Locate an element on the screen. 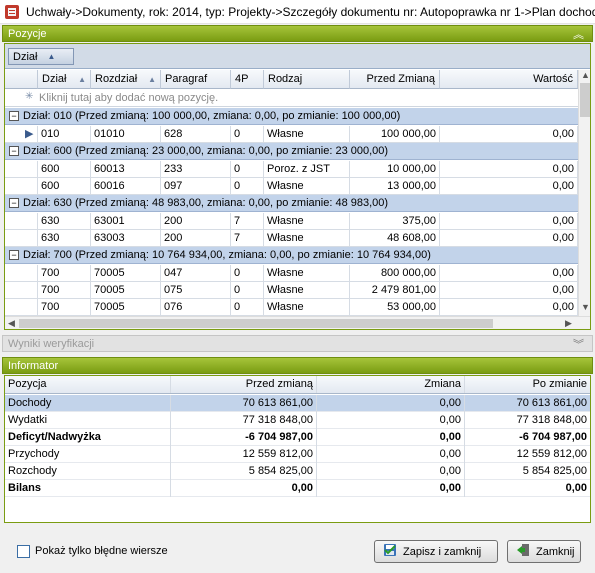 Image resolution: width=595 pixels, height=573 pixels. table-cell: 2 479 801,00 is located at coordinates (395, 290).